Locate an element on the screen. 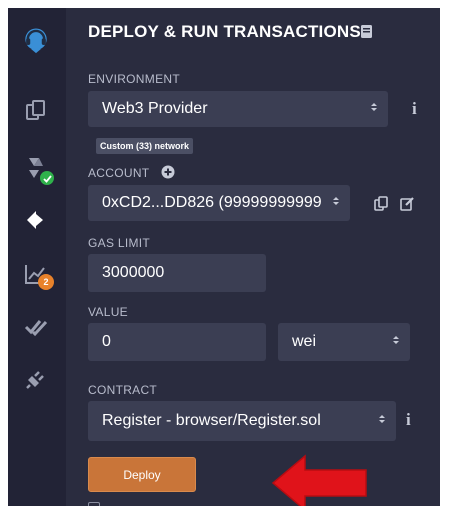  file-explorer-icon is located at coordinates (36, 110).